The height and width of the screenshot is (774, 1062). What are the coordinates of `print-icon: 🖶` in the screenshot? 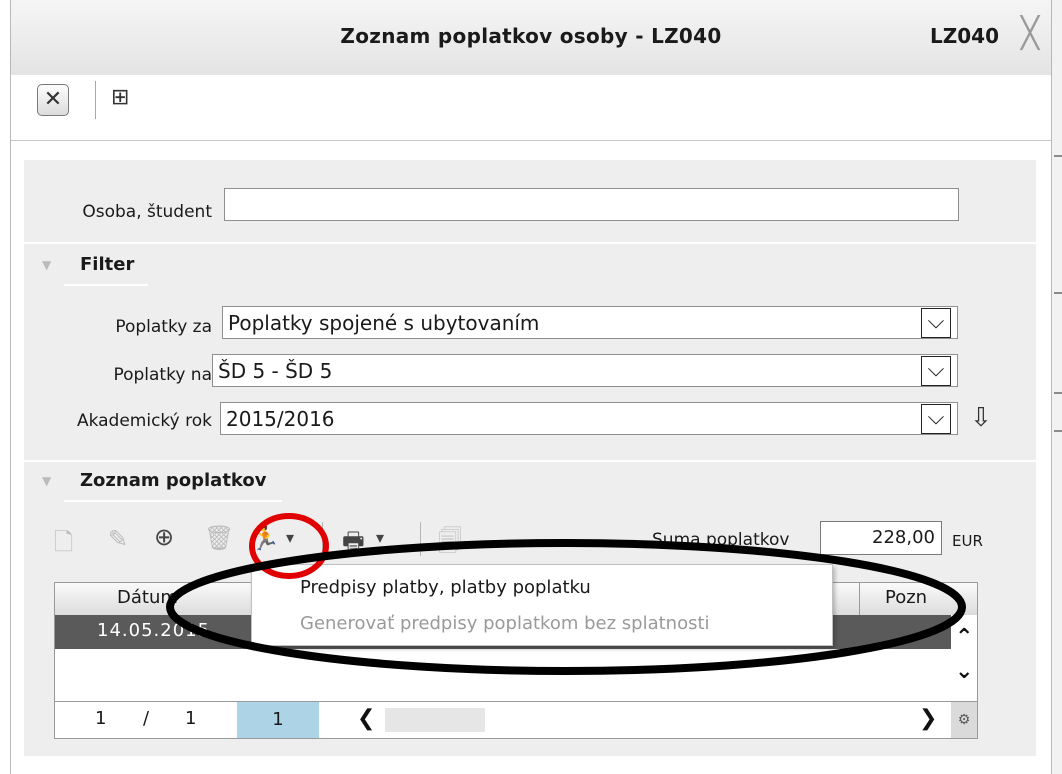 It's located at (353, 544).